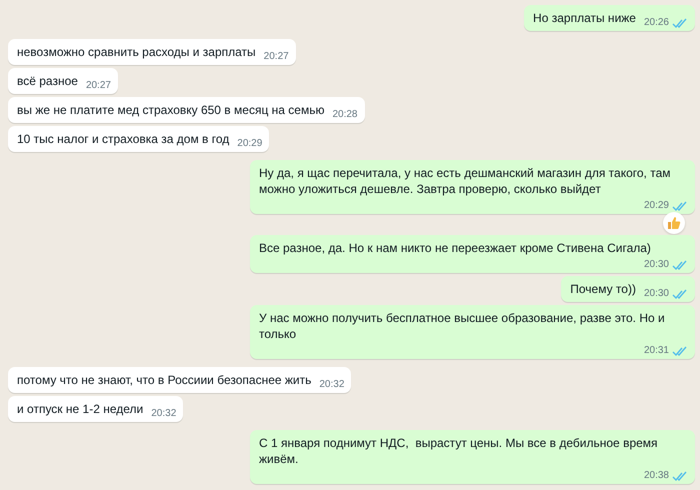 The width and height of the screenshot is (700, 490). I want to click on message-text: С 1 января поднимут НДС, вырастут цены. Мы все в дебильное время живём., so click(459, 451).